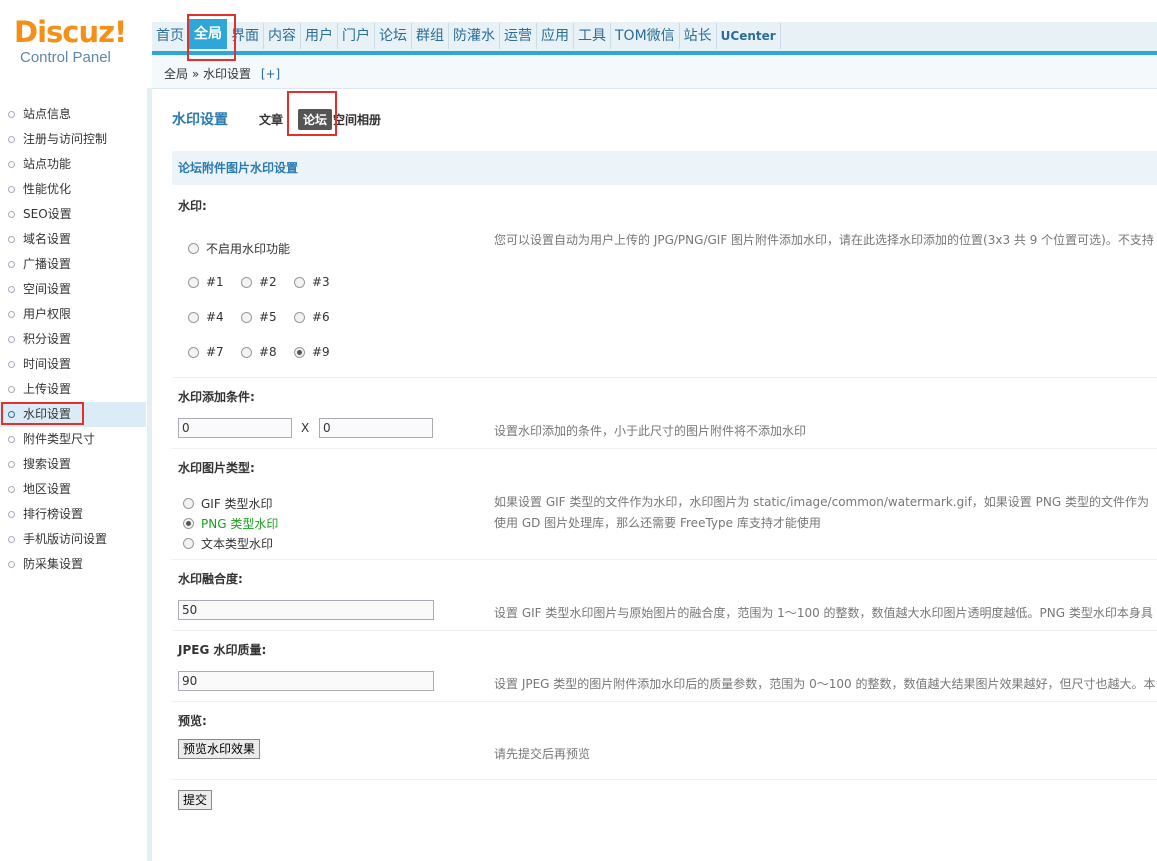 This screenshot has width=1157, height=861. Describe the element at coordinates (270, 74) in the screenshot. I see `breadcrumb-add-shortcut: [+]` at that location.